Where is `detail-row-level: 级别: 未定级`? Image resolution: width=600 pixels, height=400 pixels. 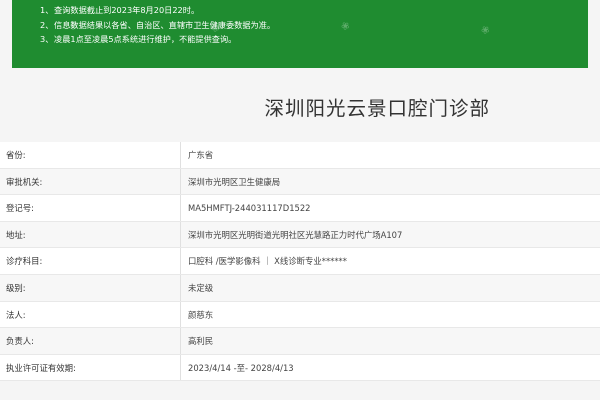 detail-row-level: 级别: 未定级 is located at coordinates (300, 288).